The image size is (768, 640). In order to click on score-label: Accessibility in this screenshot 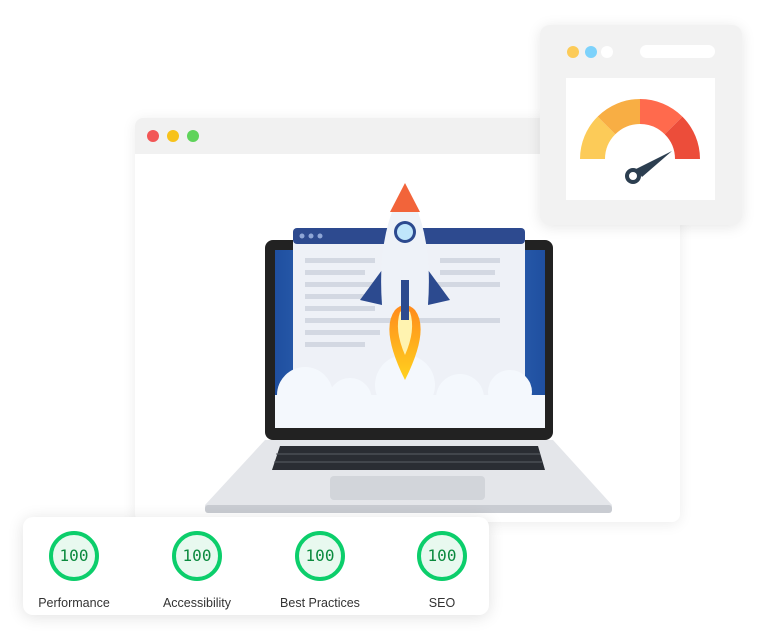, I will do `click(197, 603)`.